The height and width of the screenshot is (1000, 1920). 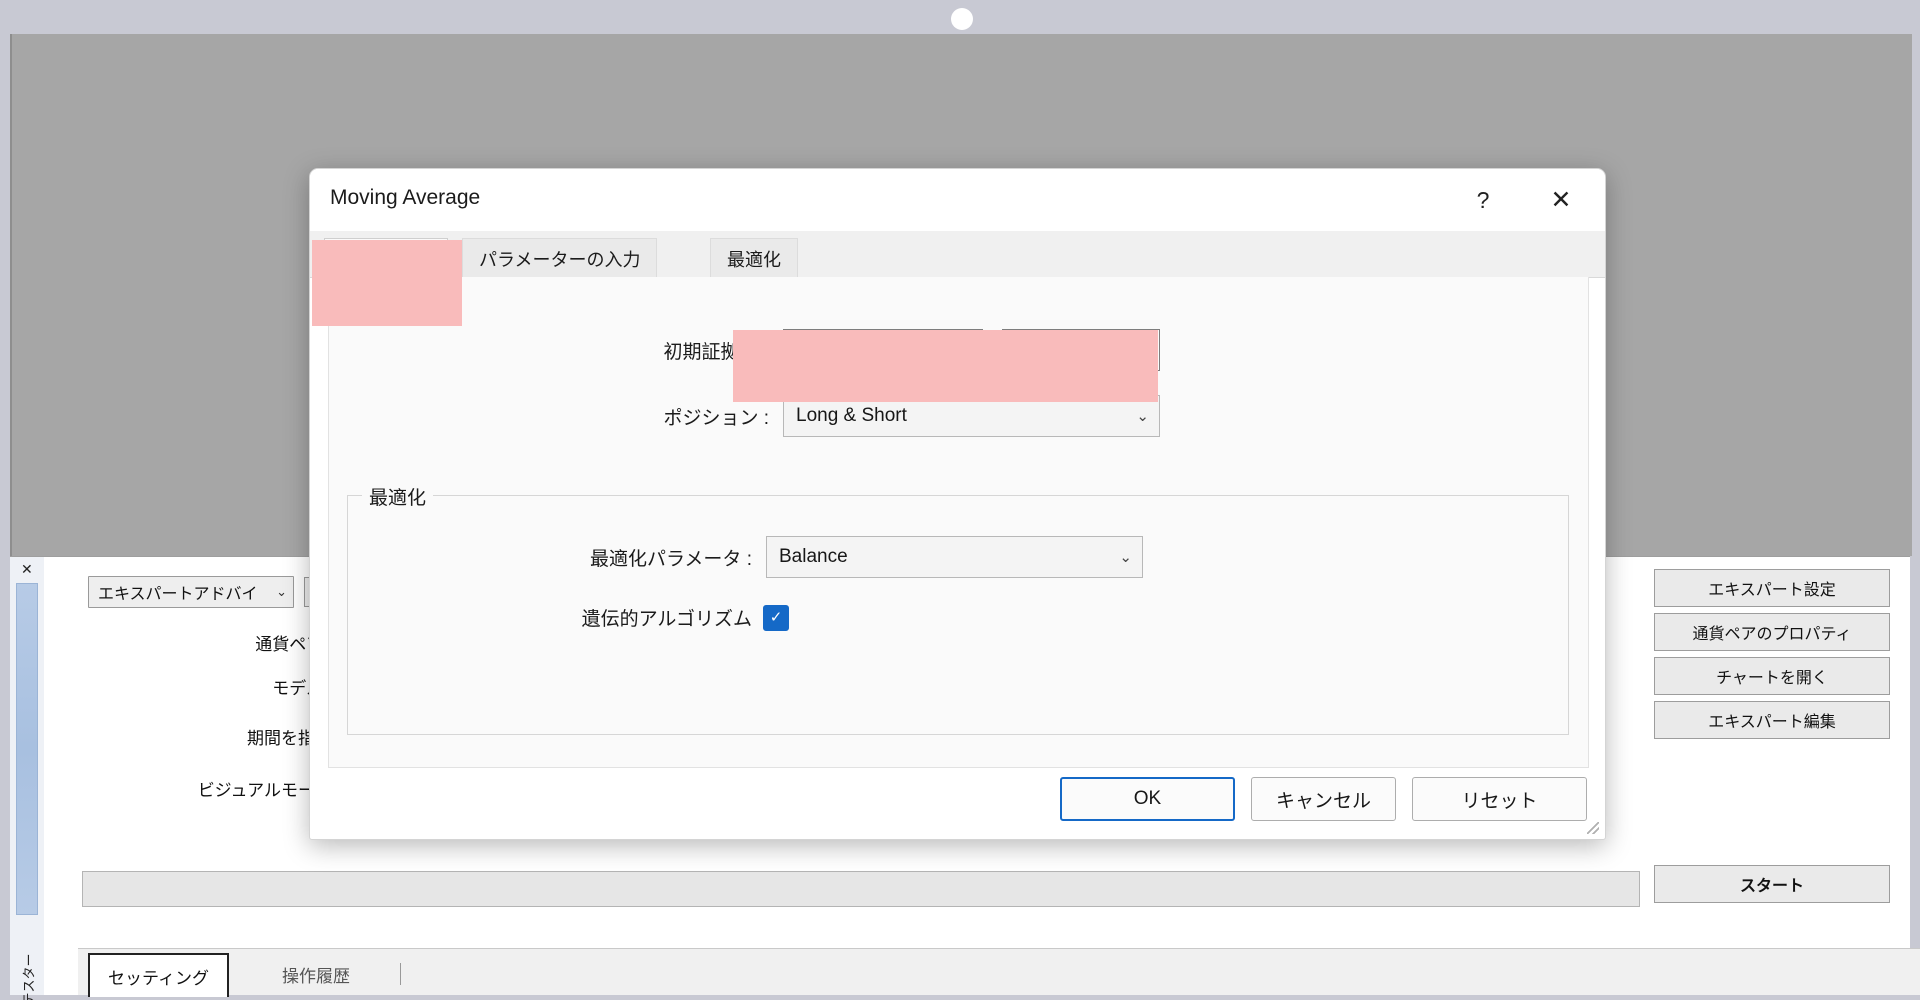 I want to click on optimization-param-value: Balance, so click(x=813, y=556).